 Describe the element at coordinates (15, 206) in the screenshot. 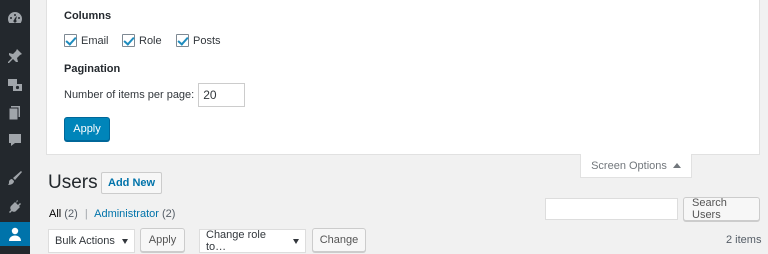

I see `plugins-icon` at that location.